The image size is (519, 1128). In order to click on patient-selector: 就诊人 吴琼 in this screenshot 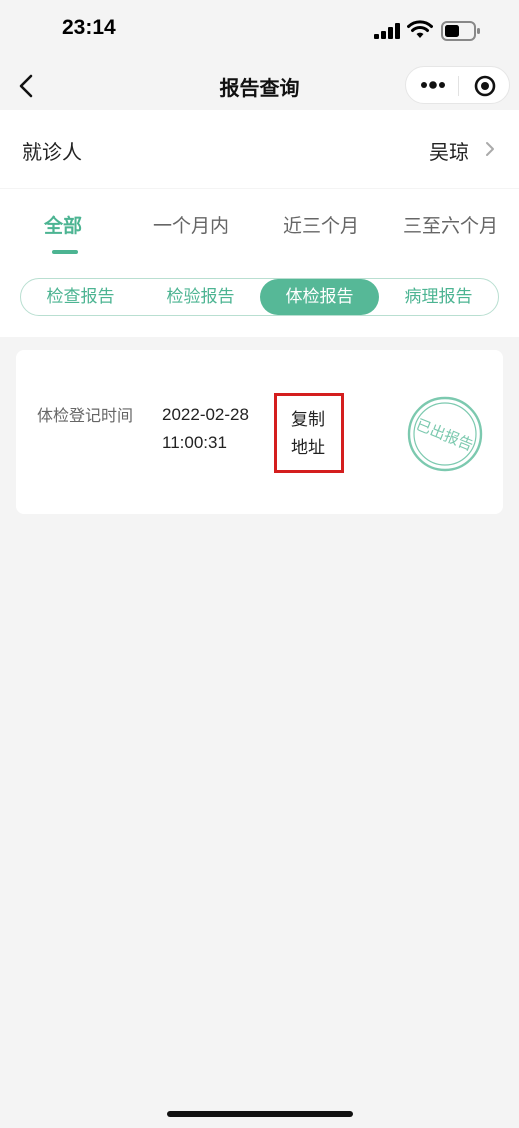, I will do `click(259, 149)`.